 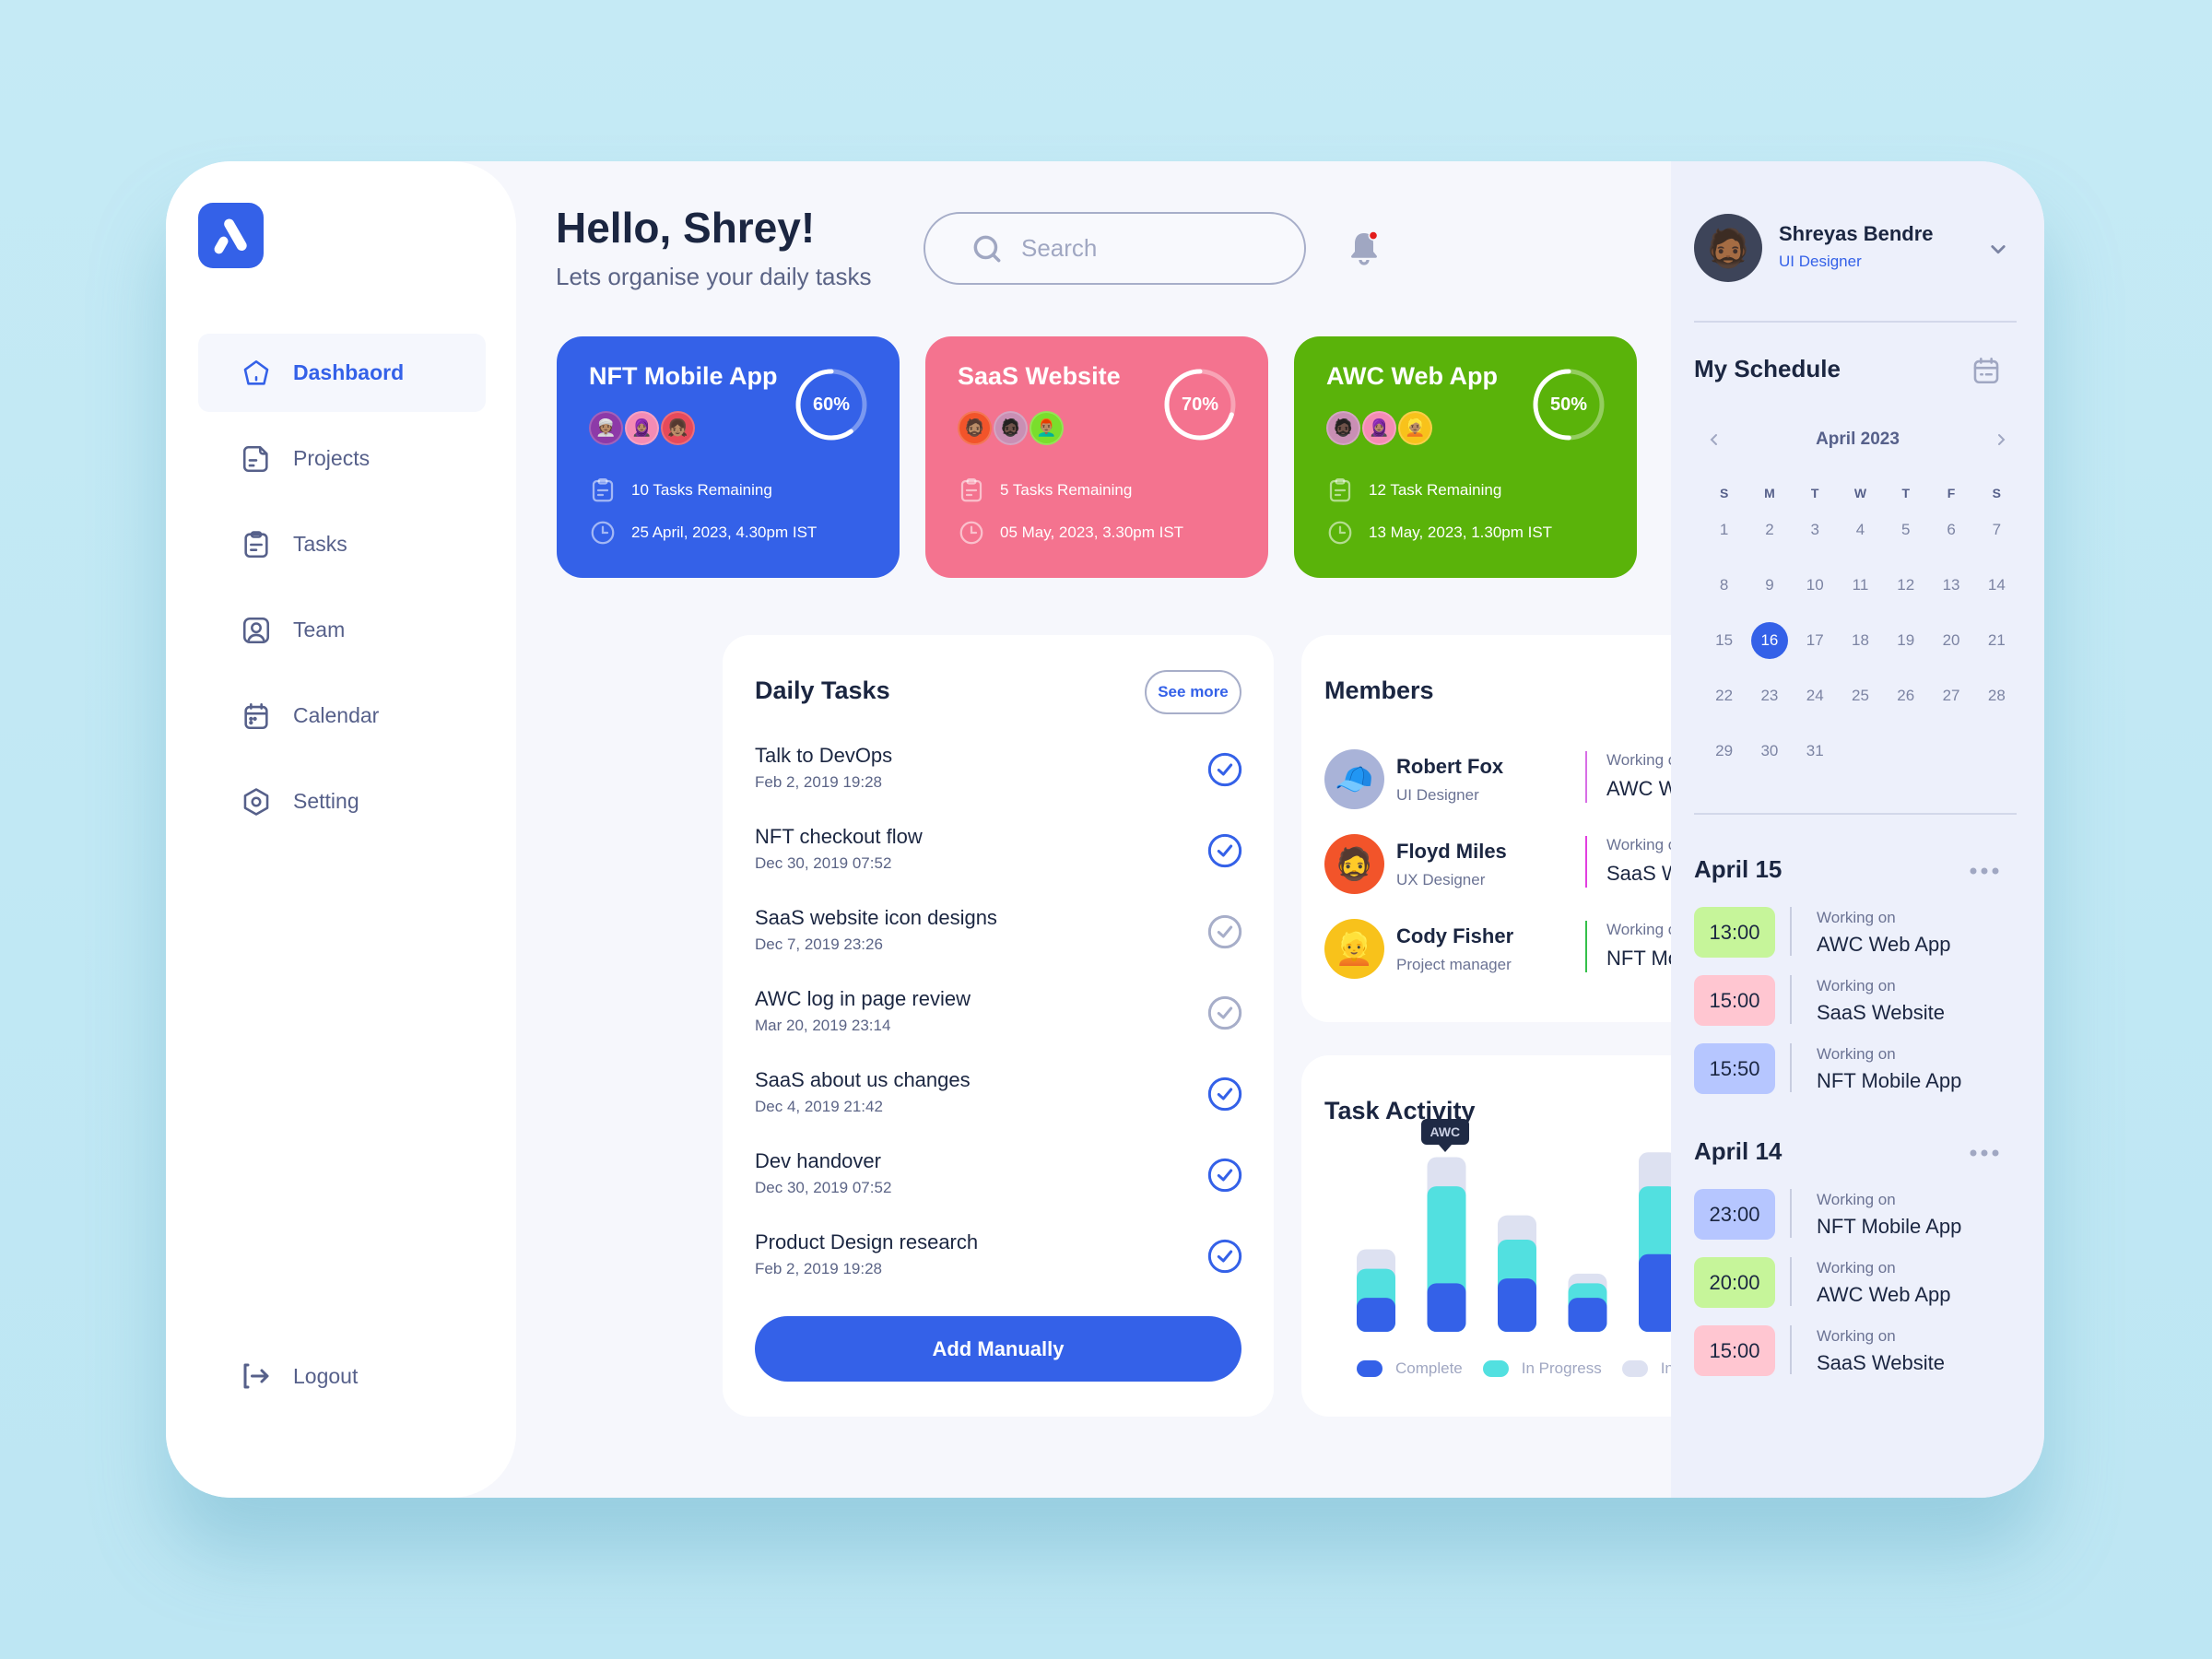 I want to click on task-item: Talk to DevOps Feb 2, 2019 19:28, so click(x=999, y=776).